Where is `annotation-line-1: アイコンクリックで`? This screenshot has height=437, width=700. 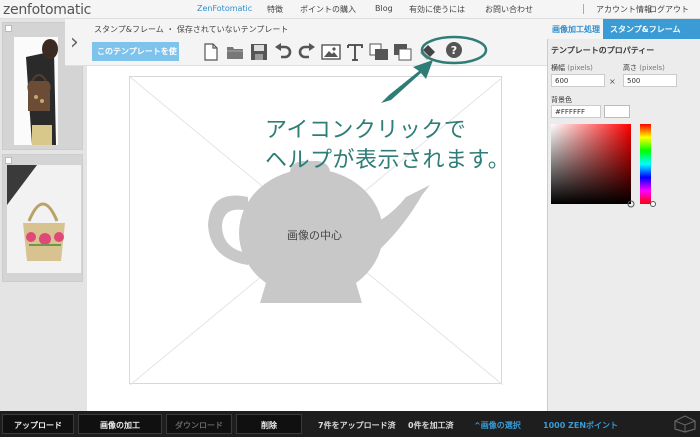
annotation-line-1: アイコンクリックで is located at coordinates (366, 130).